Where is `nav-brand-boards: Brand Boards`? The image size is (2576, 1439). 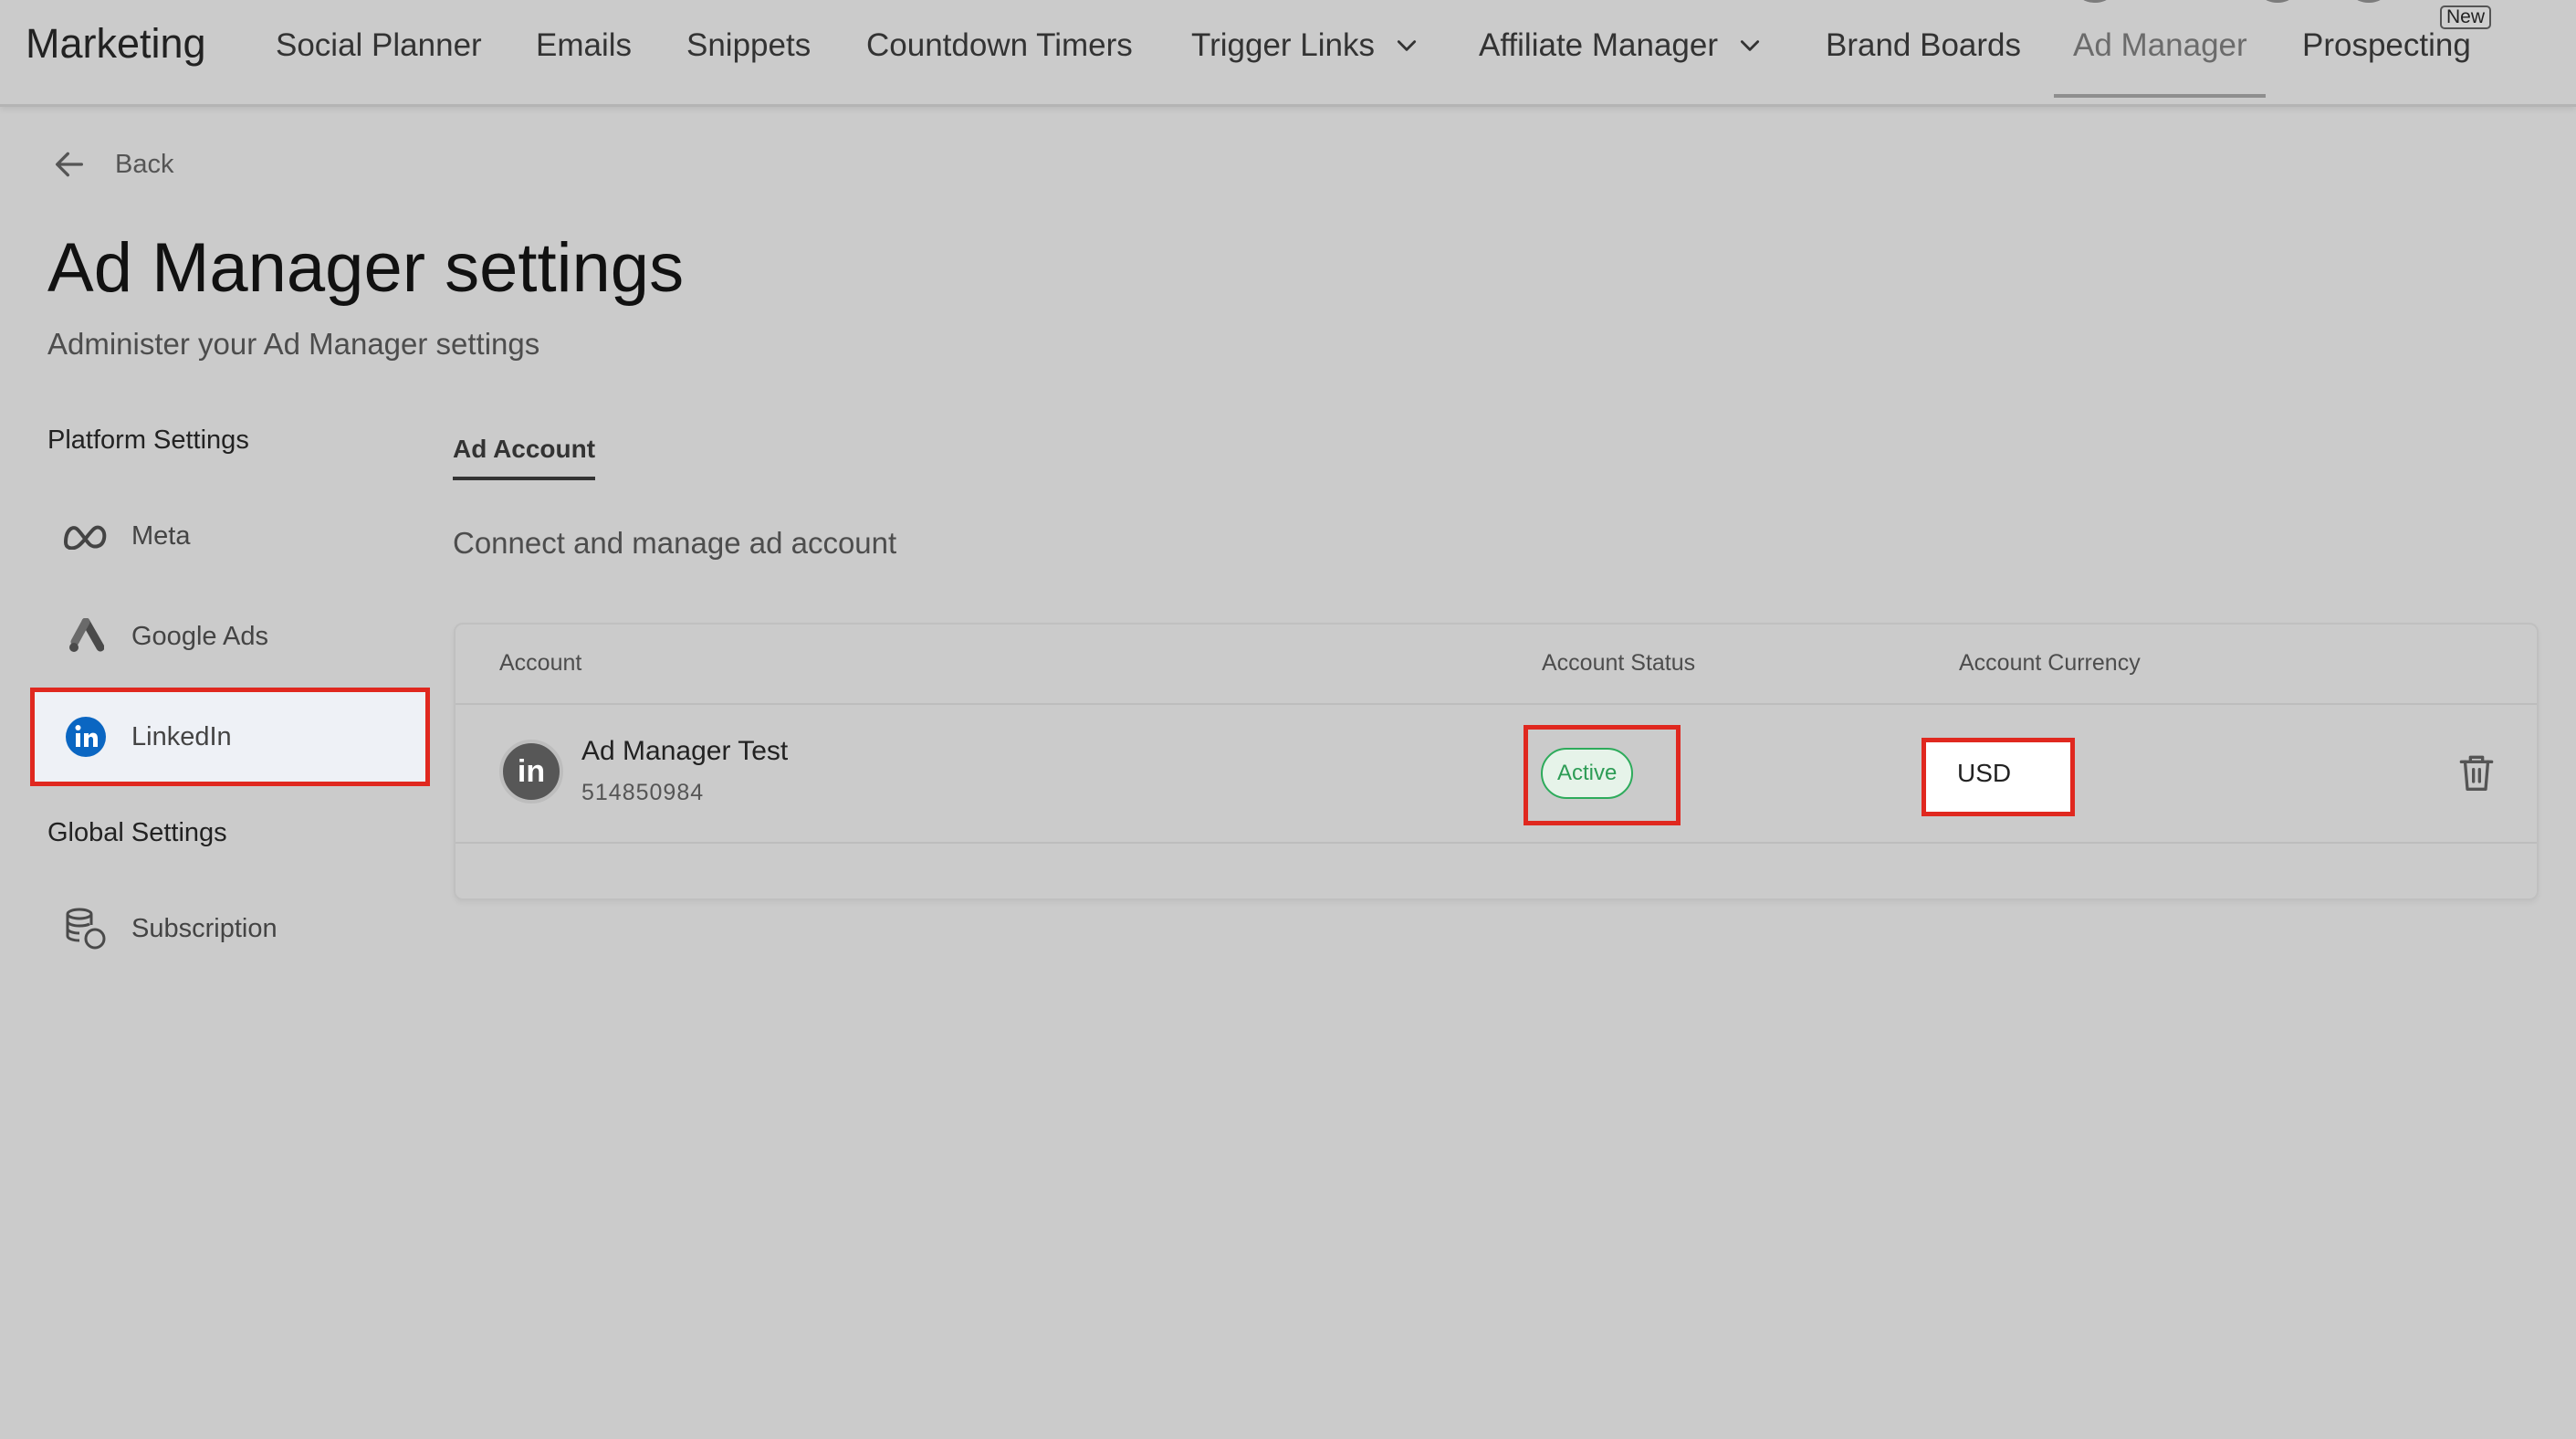 nav-brand-boards: Brand Boards is located at coordinates (1923, 45).